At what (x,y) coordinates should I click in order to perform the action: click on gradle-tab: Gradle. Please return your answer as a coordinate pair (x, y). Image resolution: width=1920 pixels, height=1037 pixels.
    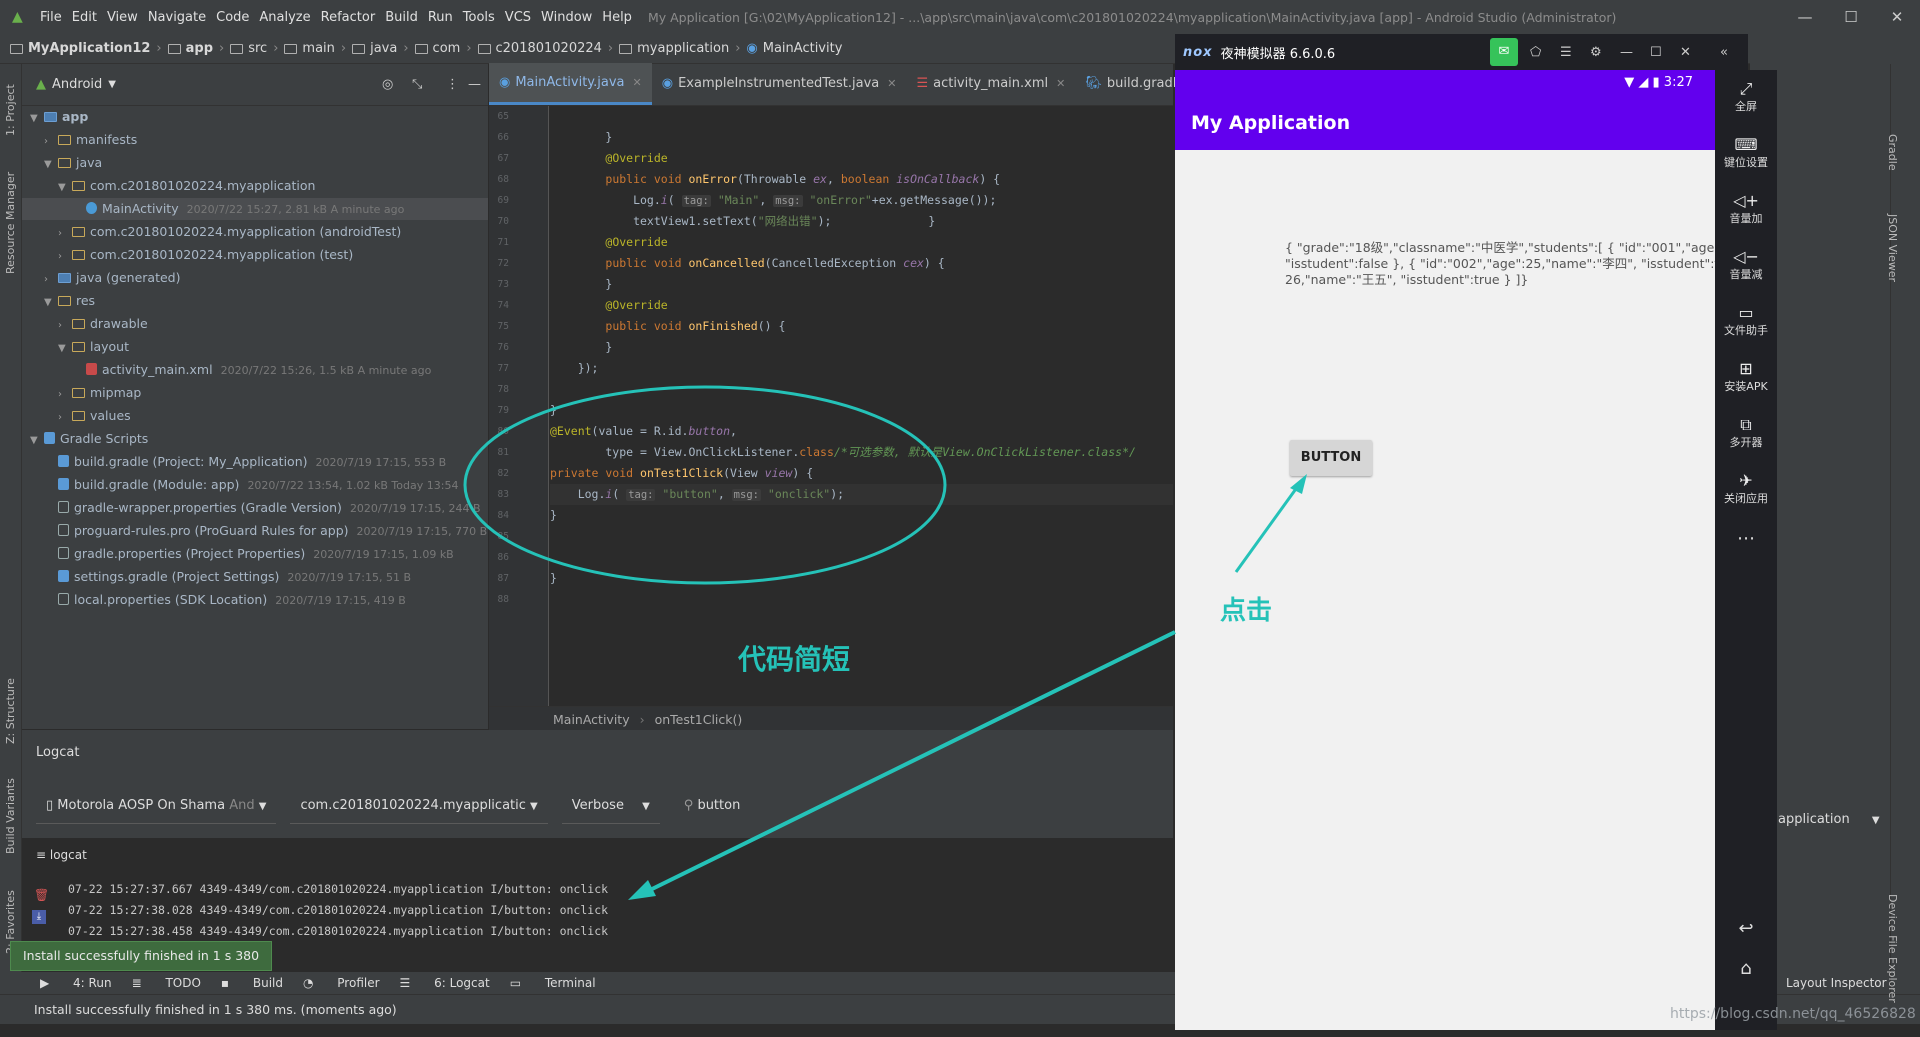
    Looking at the image, I should click on (1892, 152).